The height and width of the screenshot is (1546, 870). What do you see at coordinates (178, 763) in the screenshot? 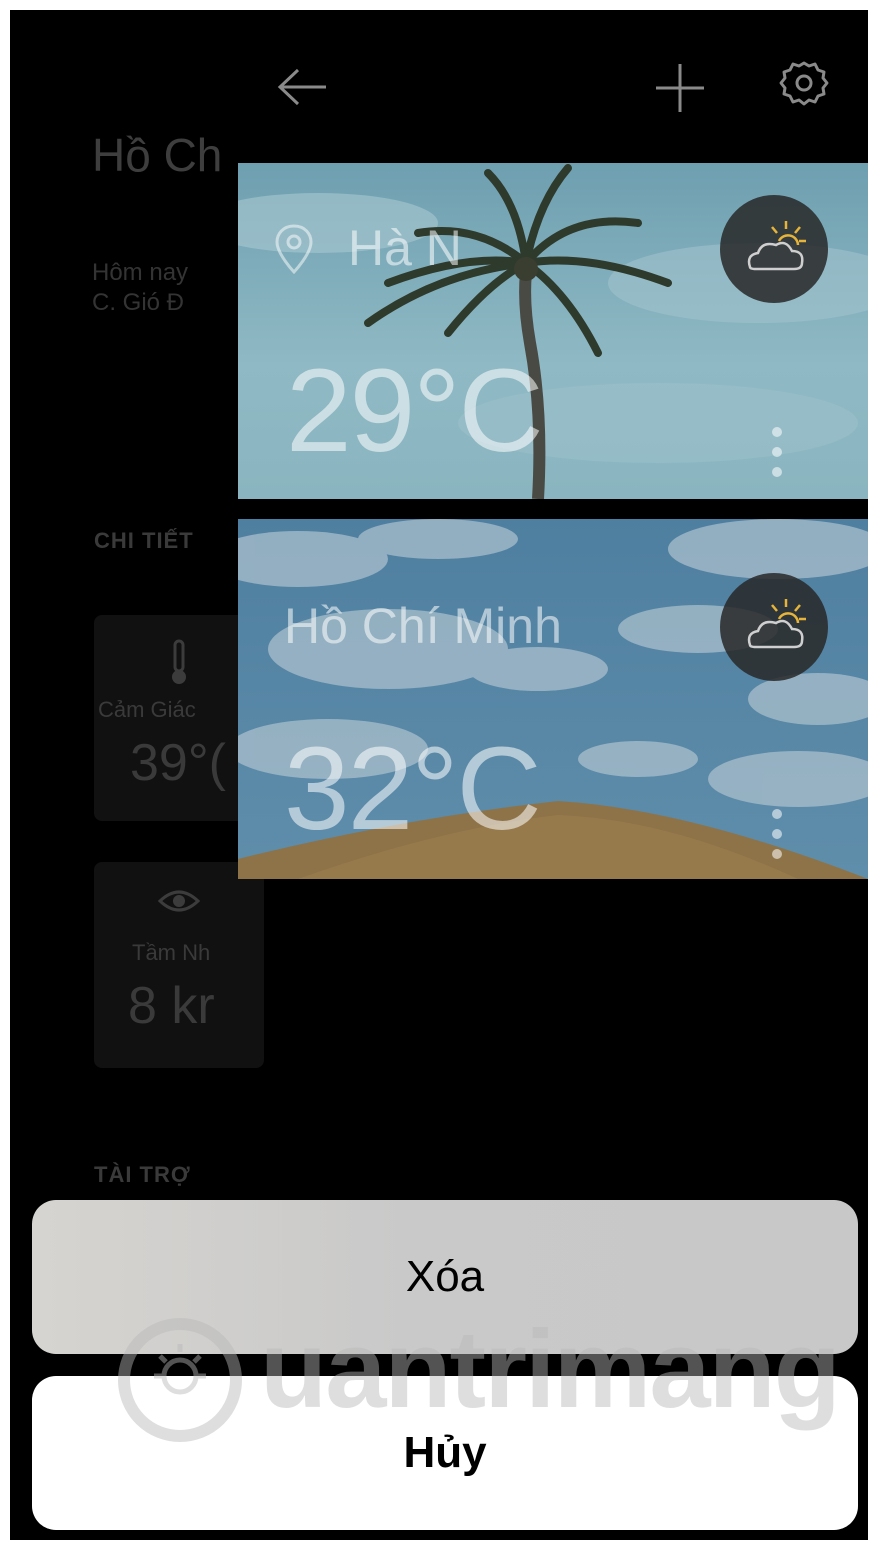
I see `bg-feels-like-value: 39°(` at bounding box center [178, 763].